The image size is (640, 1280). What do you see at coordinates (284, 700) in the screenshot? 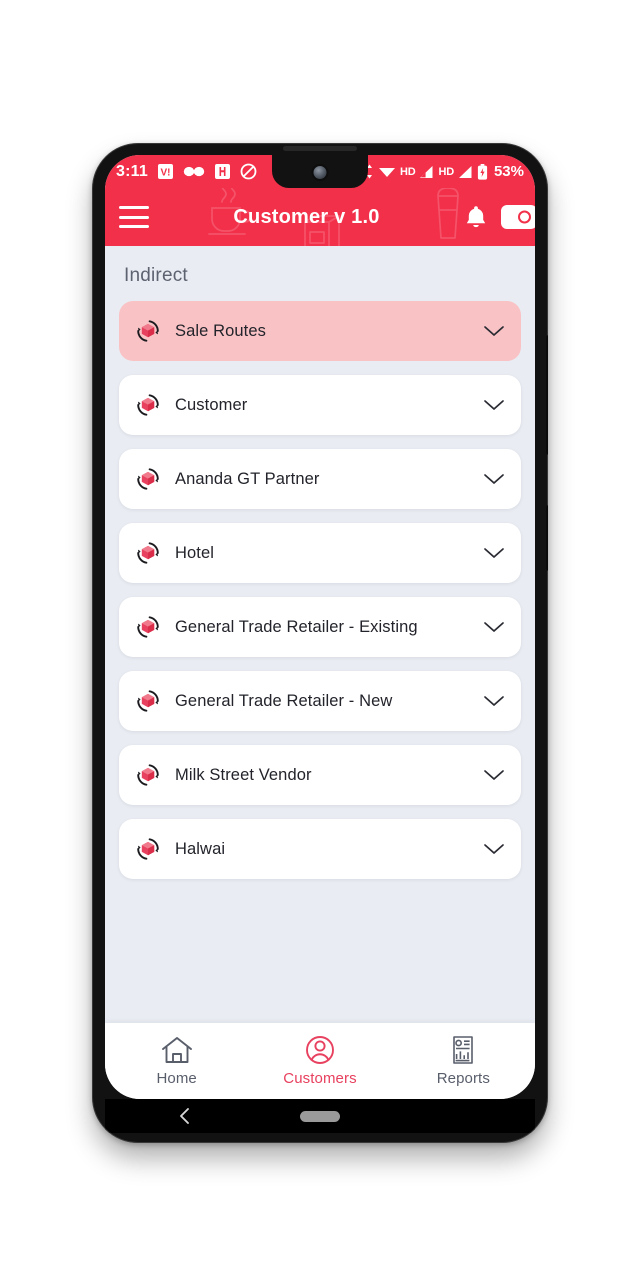
I see `list-item-label: General Trade Retailer - New` at bounding box center [284, 700].